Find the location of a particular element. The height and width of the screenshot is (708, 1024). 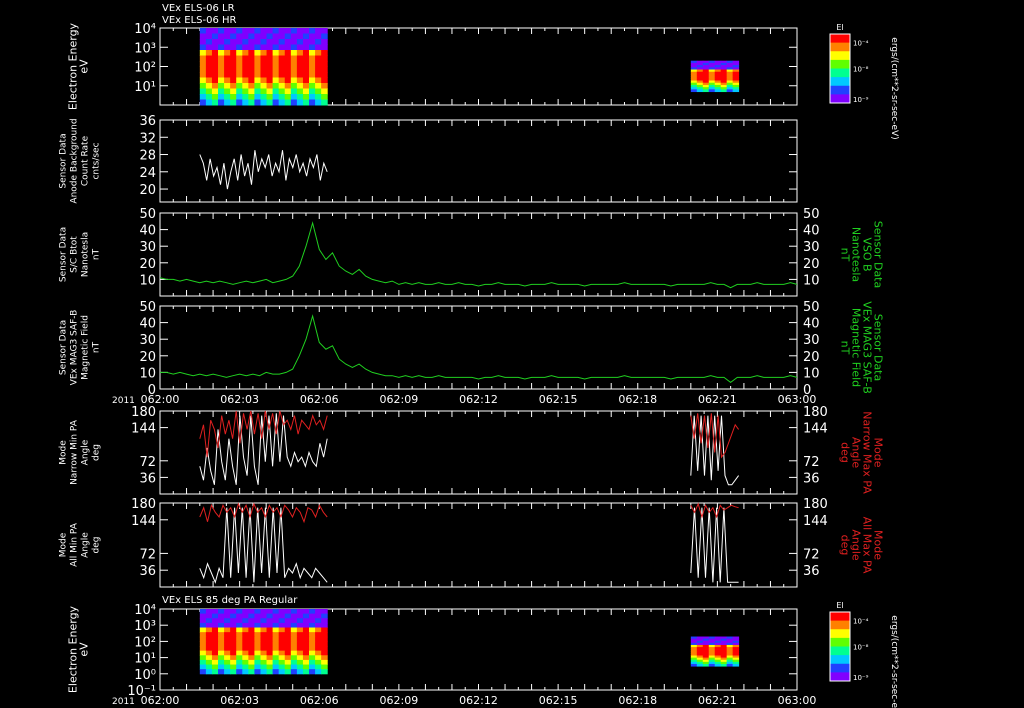

time-tick-label: 062:00 is located at coordinates (160, 399).